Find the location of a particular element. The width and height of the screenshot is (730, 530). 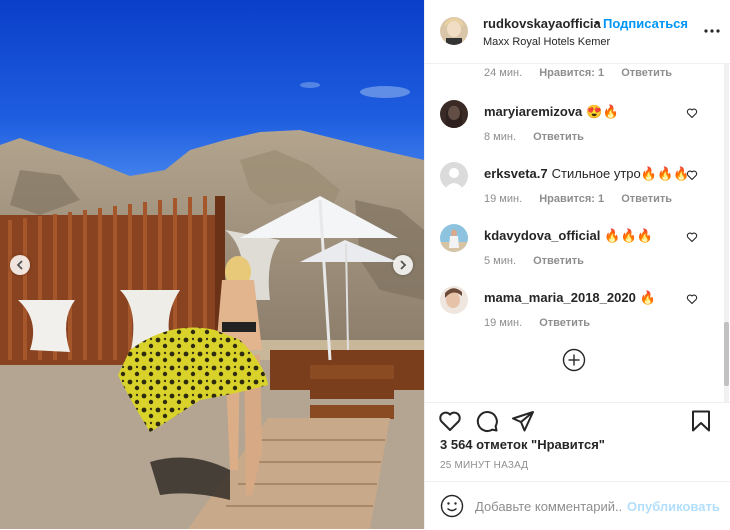

comment-username: mama_maria_2018_2020 is located at coordinates (560, 297).